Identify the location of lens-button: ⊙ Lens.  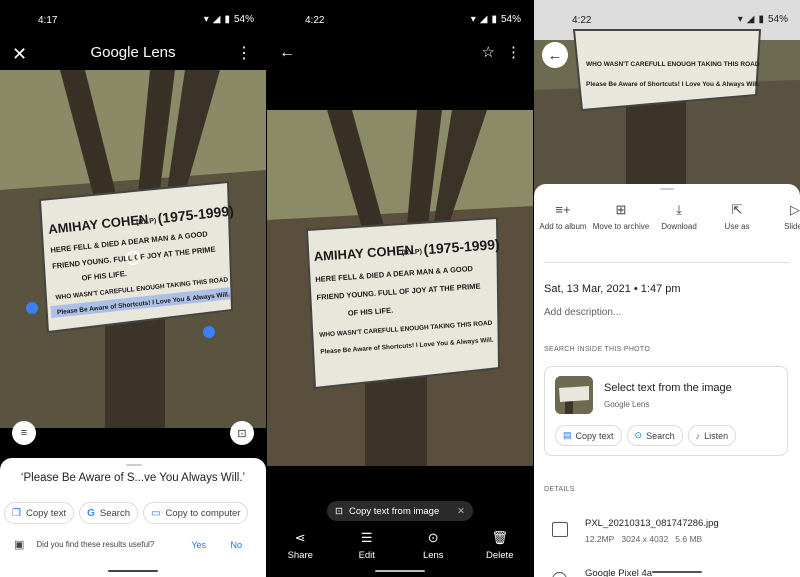
(433, 545).